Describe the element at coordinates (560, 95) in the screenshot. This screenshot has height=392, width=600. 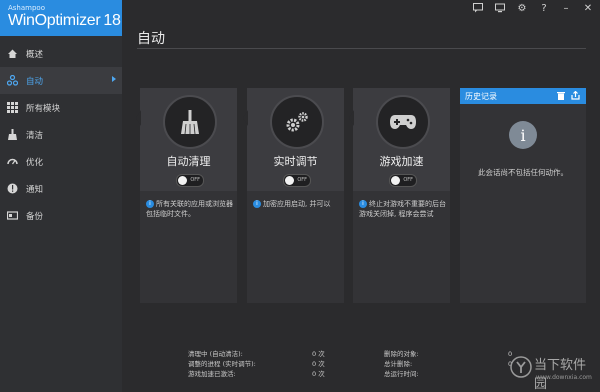
I see `trash-icon` at that location.